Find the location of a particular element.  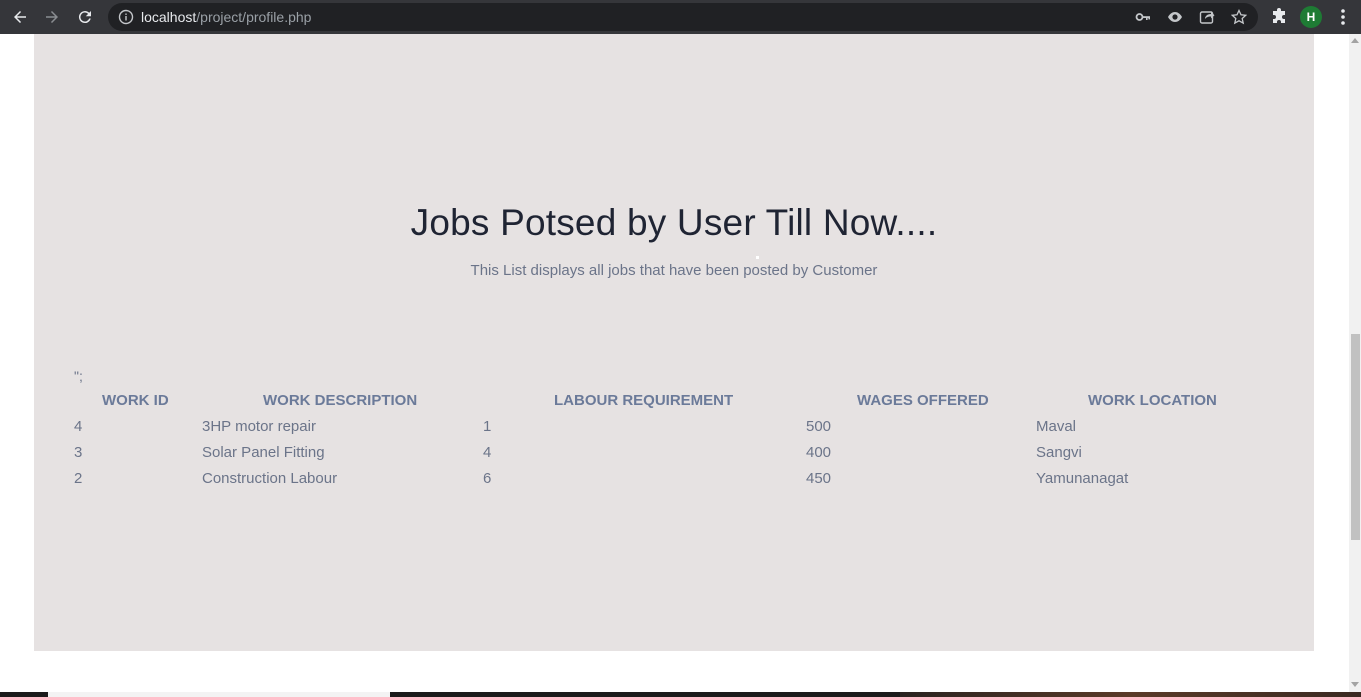

eye-icon is located at coordinates (1175, 17).